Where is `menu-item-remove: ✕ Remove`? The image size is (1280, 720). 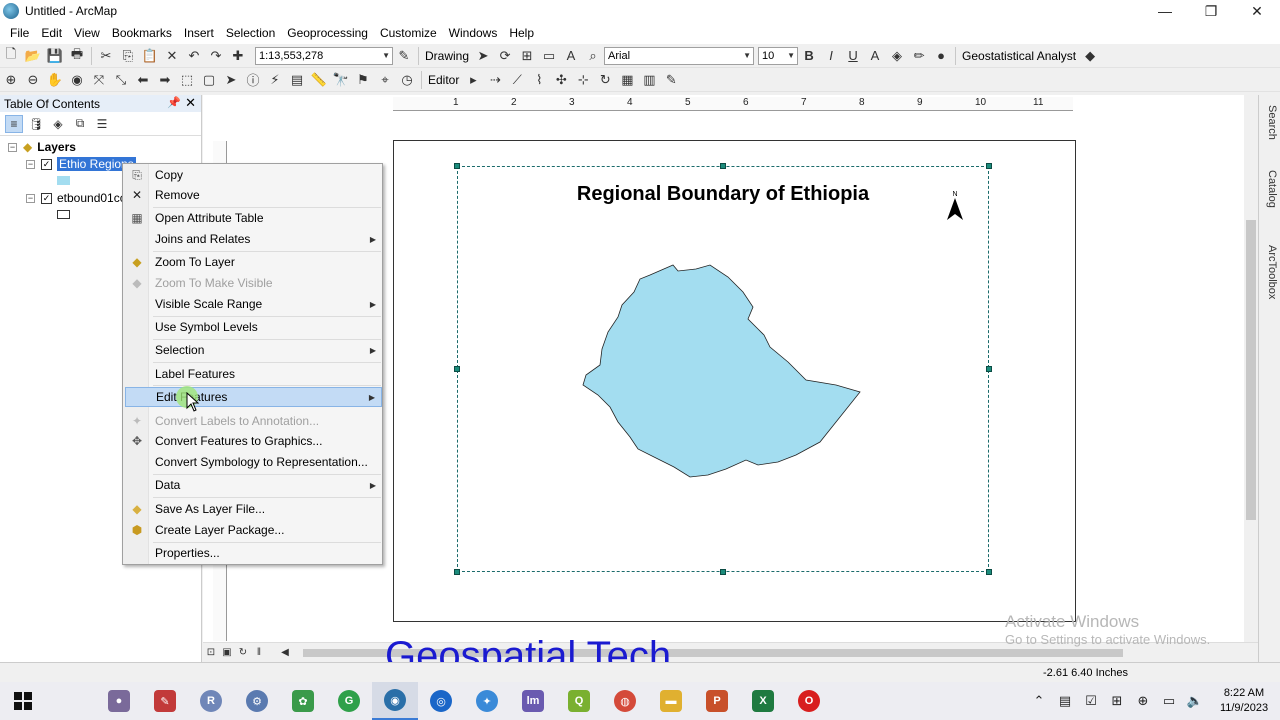 menu-item-remove: ✕ Remove is located at coordinates (253, 195).